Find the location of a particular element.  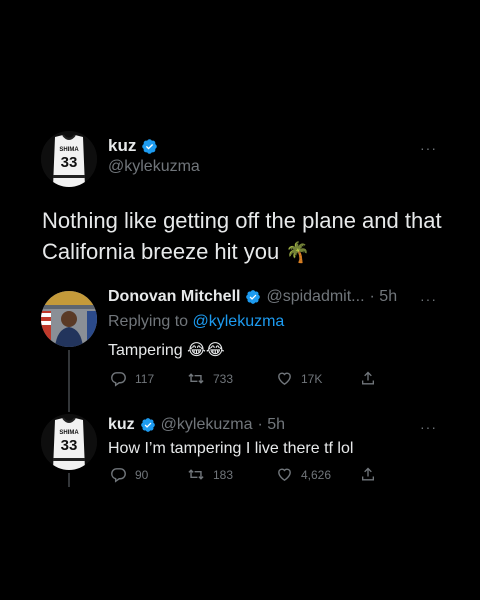

retweet-count: 733 is located at coordinates (223, 378).